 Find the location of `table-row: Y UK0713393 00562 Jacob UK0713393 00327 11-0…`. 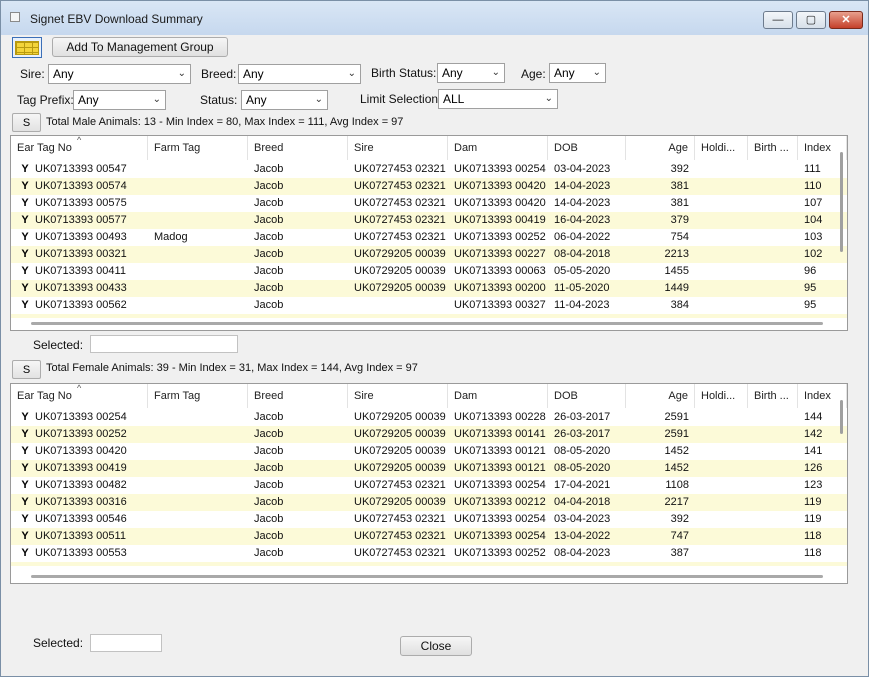

table-row: Y UK0713393 00562 Jacob UK0713393 00327 11-0… is located at coordinates (429, 305).